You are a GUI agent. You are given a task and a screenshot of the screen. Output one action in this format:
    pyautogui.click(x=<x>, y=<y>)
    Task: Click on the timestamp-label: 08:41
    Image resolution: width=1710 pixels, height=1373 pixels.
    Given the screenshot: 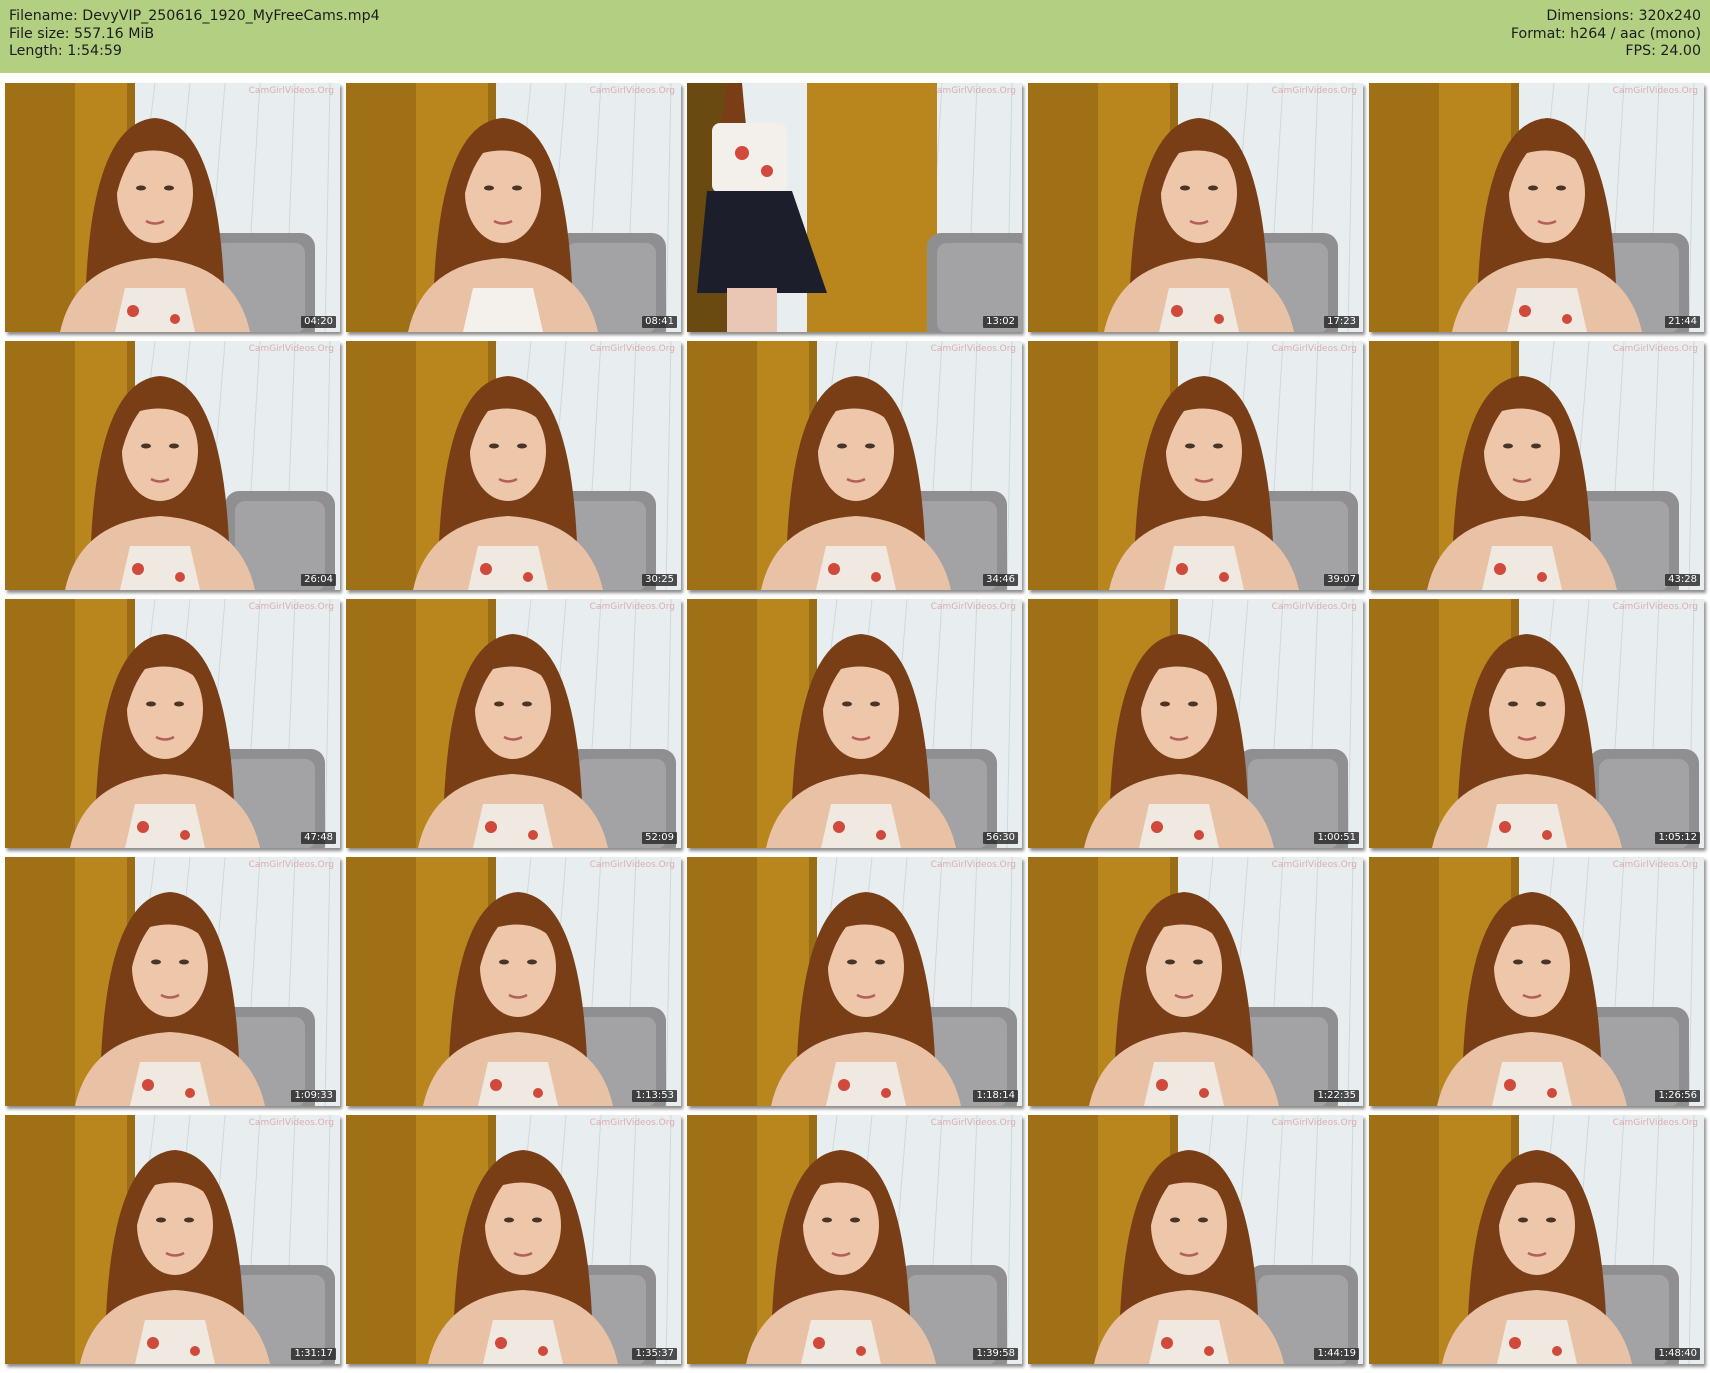 What is the action you would take?
    pyautogui.click(x=659, y=322)
    